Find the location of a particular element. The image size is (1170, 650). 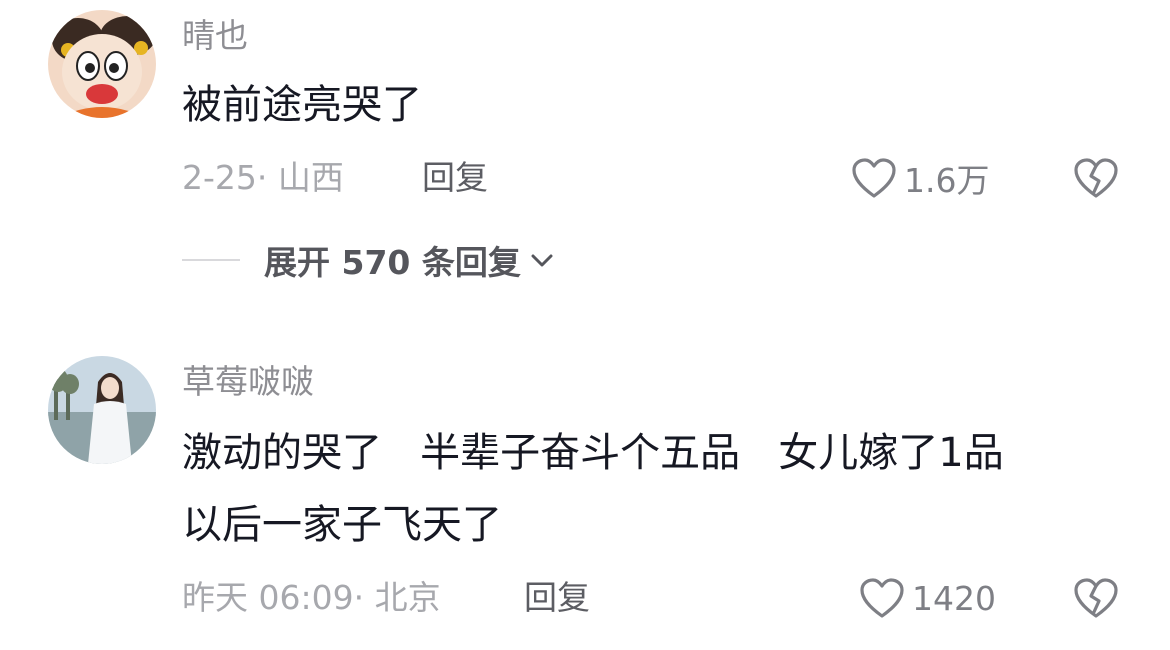

like-count: 1.6万 is located at coordinates (947, 180).